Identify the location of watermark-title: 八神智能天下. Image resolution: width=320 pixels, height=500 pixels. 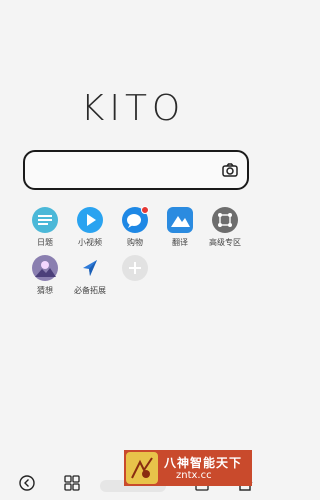
(203, 463).